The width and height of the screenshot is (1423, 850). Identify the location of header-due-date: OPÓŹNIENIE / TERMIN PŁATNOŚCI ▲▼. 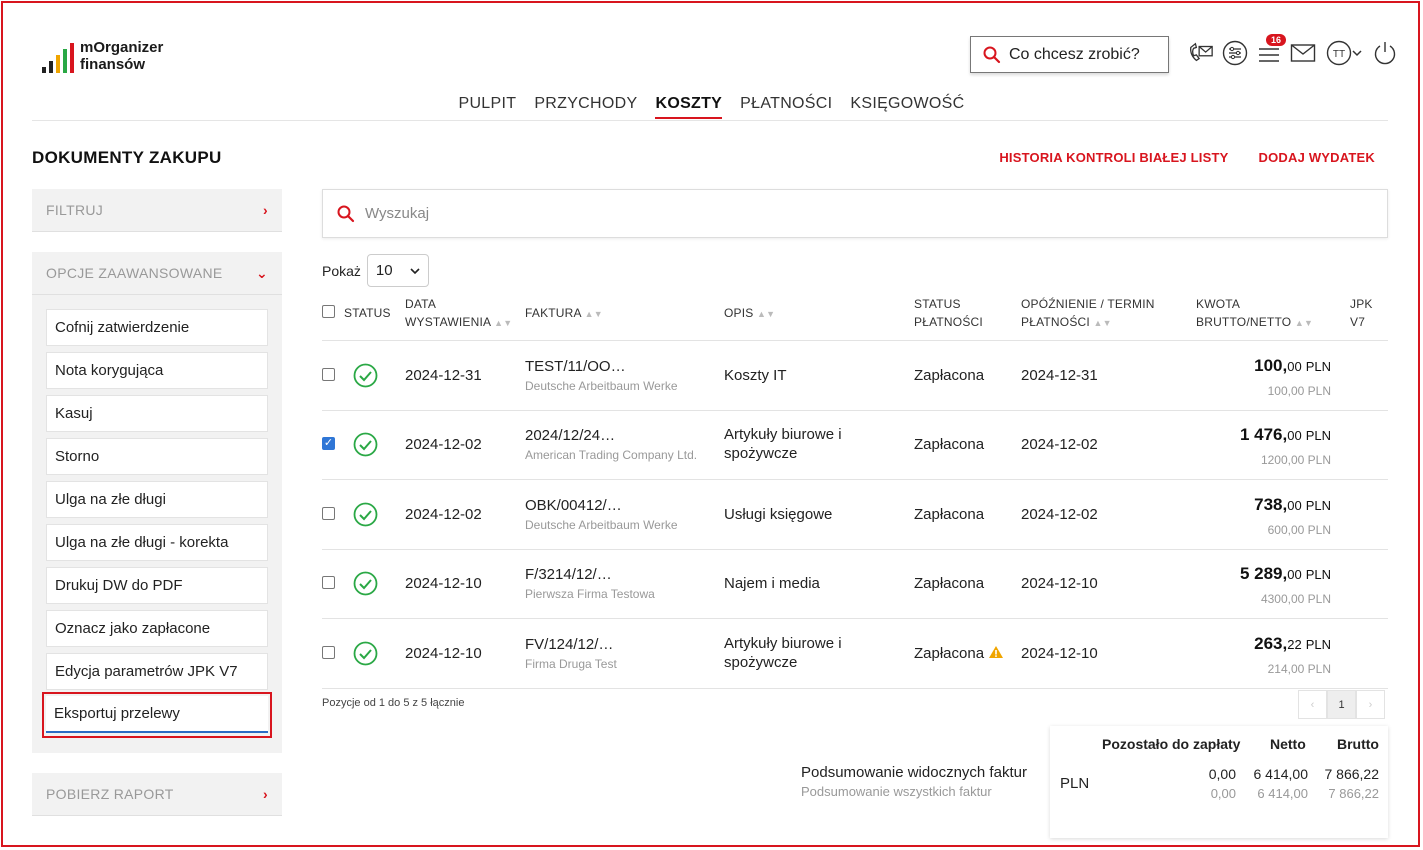
(1088, 313).